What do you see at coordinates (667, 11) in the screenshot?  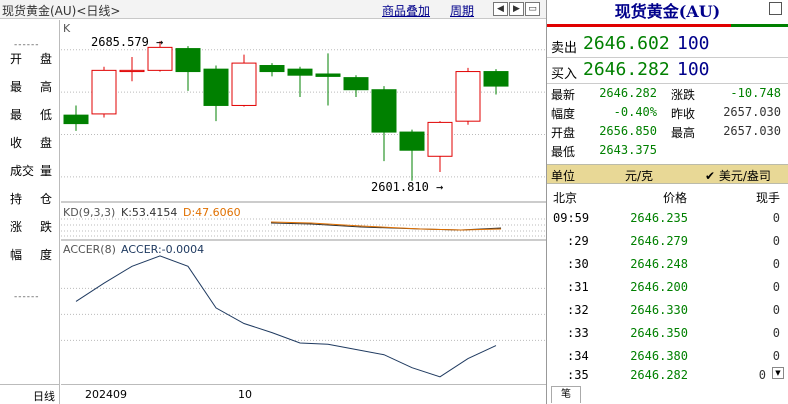 I see `quote-title: 现货黄金(AU)` at bounding box center [667, 11].